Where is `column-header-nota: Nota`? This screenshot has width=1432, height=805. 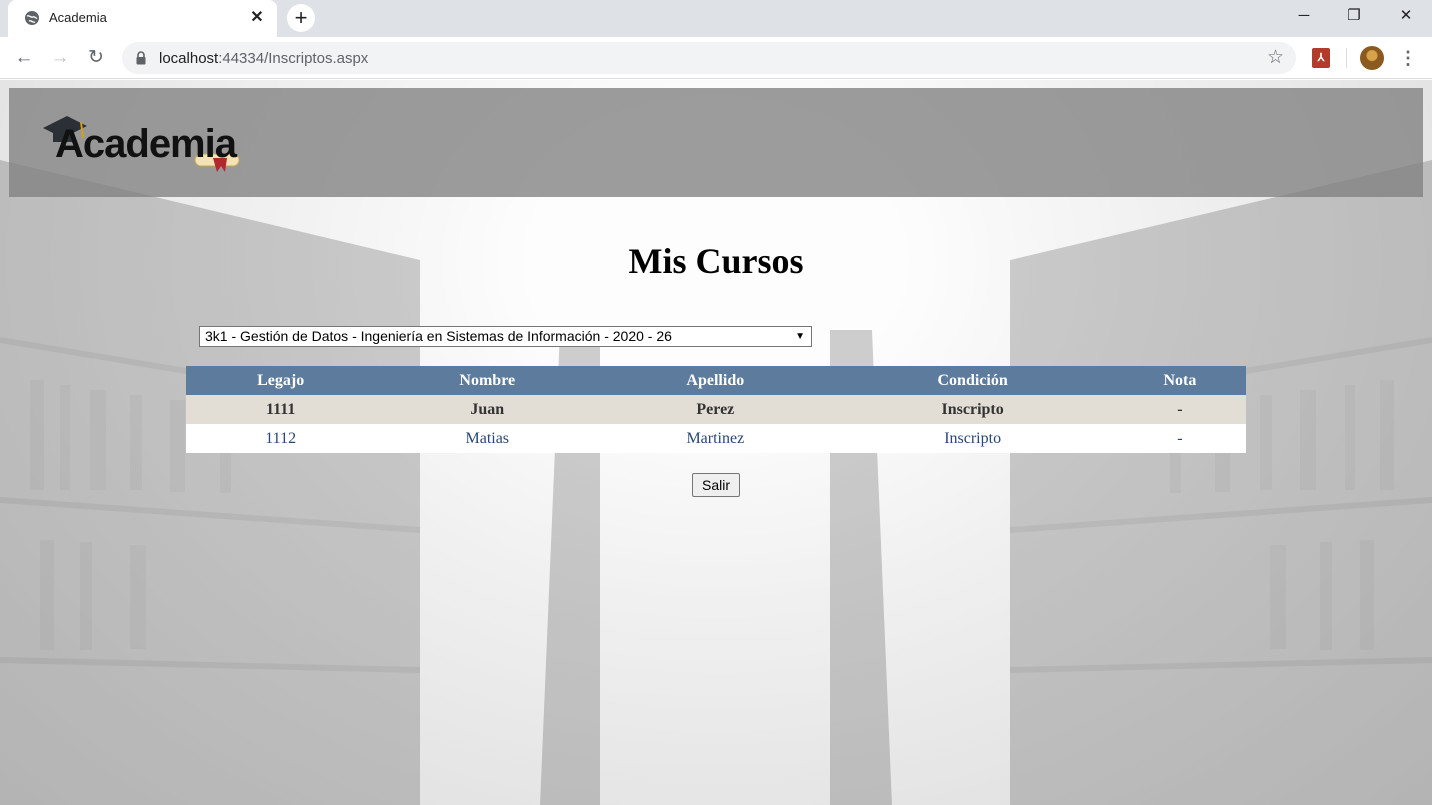
column-header-nota: Nota is located at coordinates (1179, 380).